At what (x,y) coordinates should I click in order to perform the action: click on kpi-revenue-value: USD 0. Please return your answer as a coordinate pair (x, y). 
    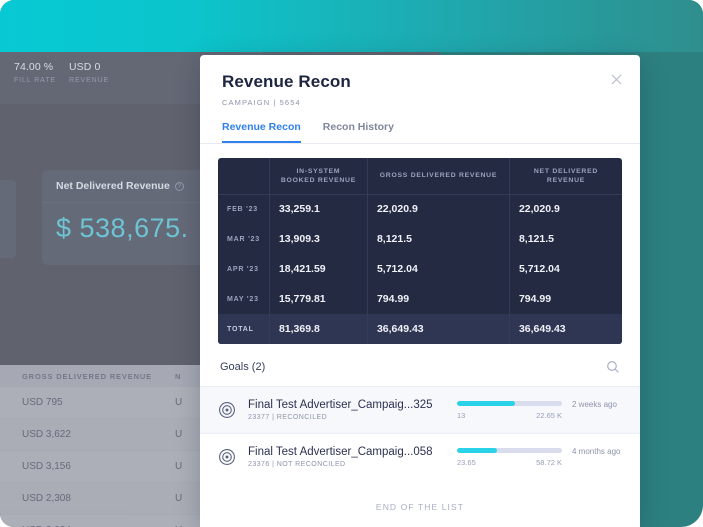
    Looking at the image, I should click on (85, 67).